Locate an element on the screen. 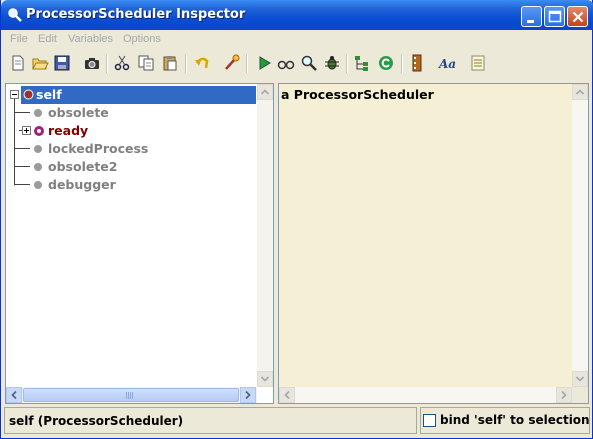 This screenshot has width=593, height=439. bind-self-panel: bind 'self' to selection is located at coordinates (505, 420).